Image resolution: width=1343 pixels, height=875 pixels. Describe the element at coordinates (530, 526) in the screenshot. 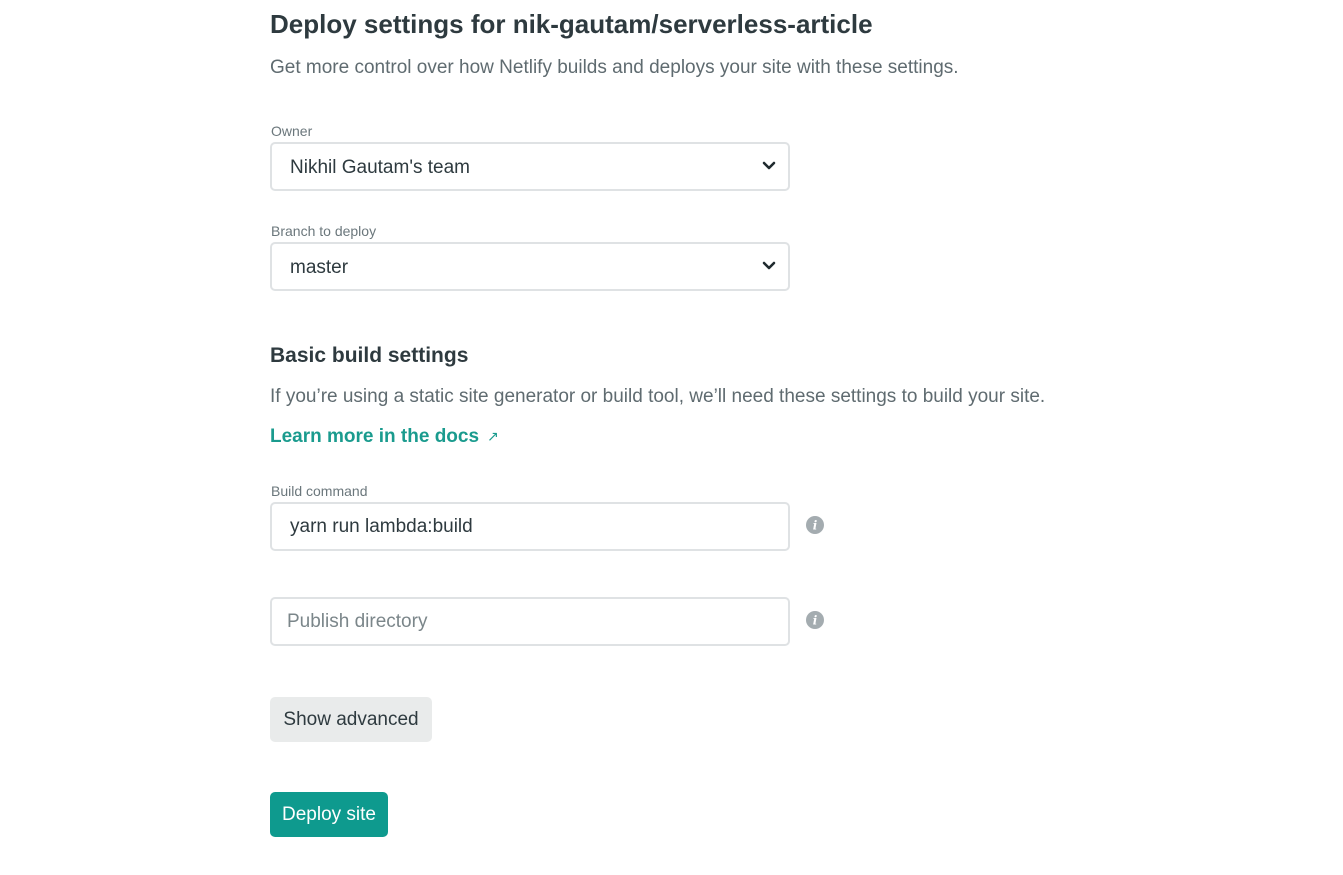

I see `build-command-input` at that location.